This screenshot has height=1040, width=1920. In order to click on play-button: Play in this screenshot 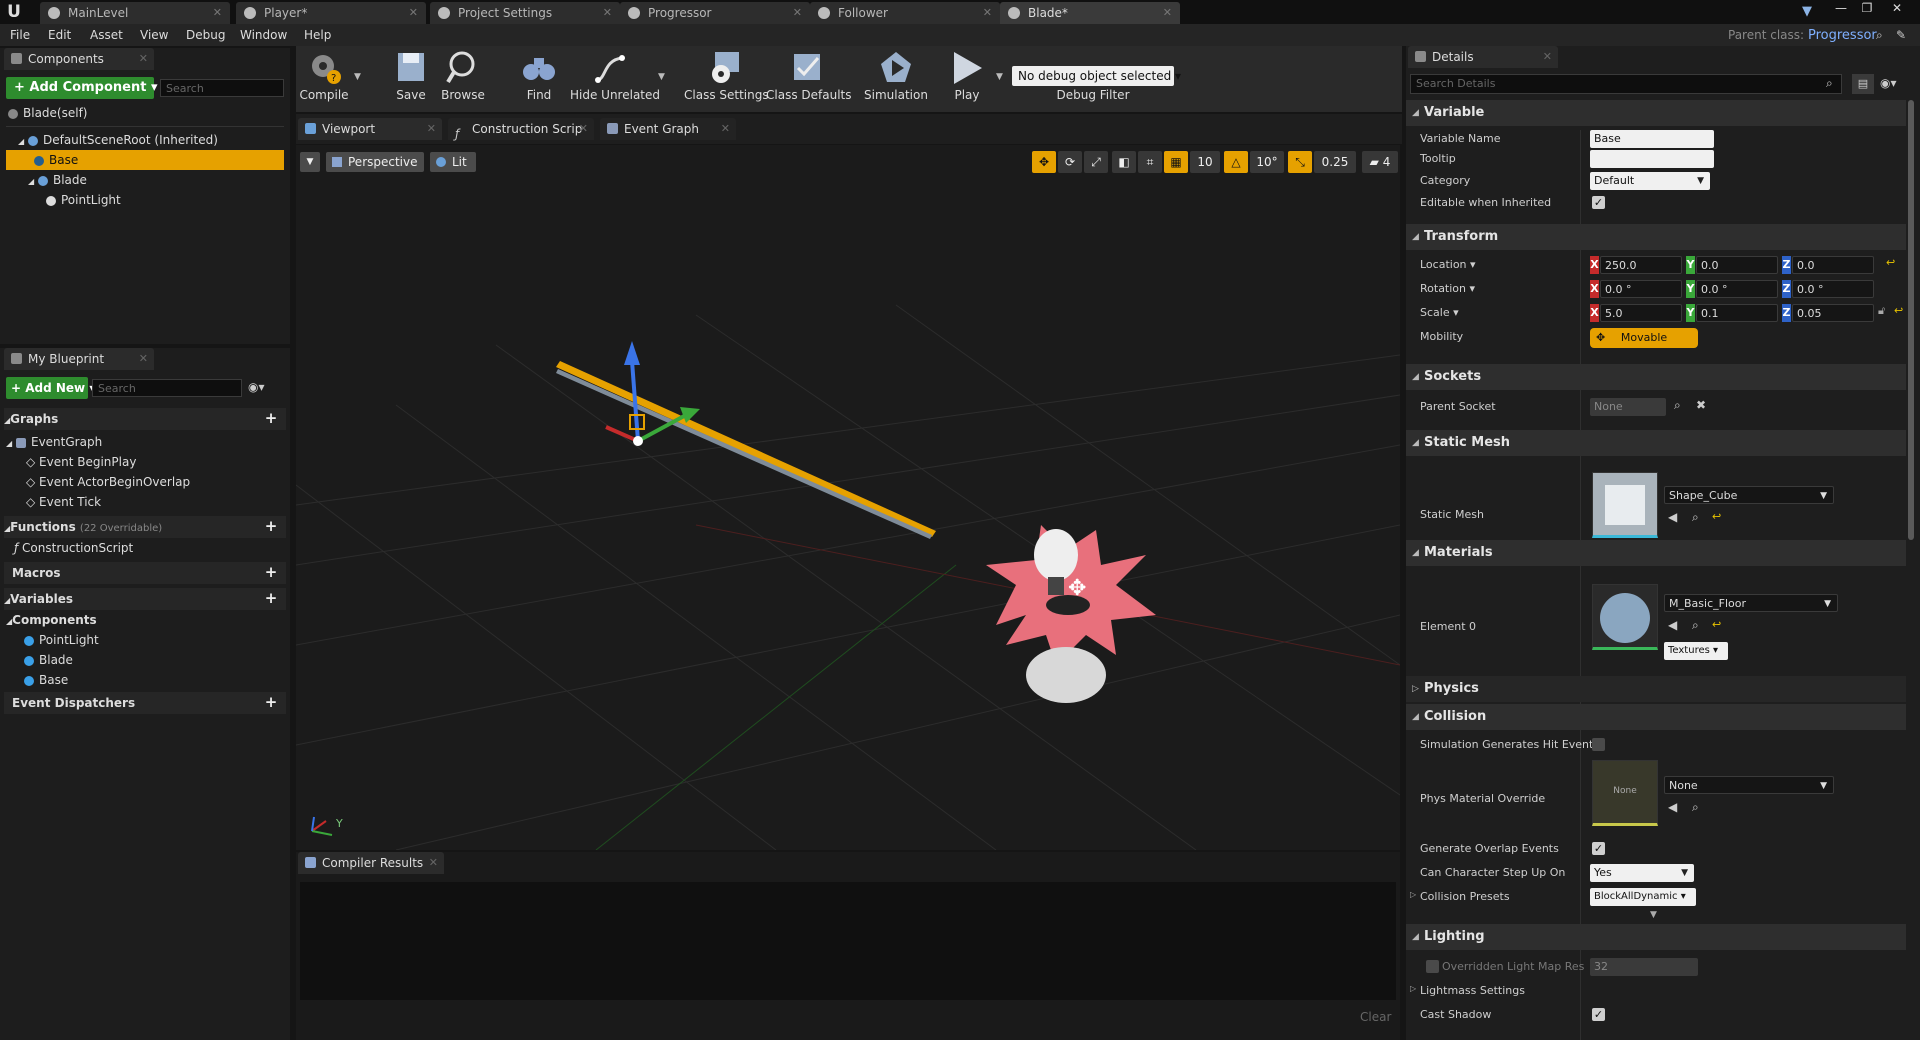, I will do `click(967, 79)`.